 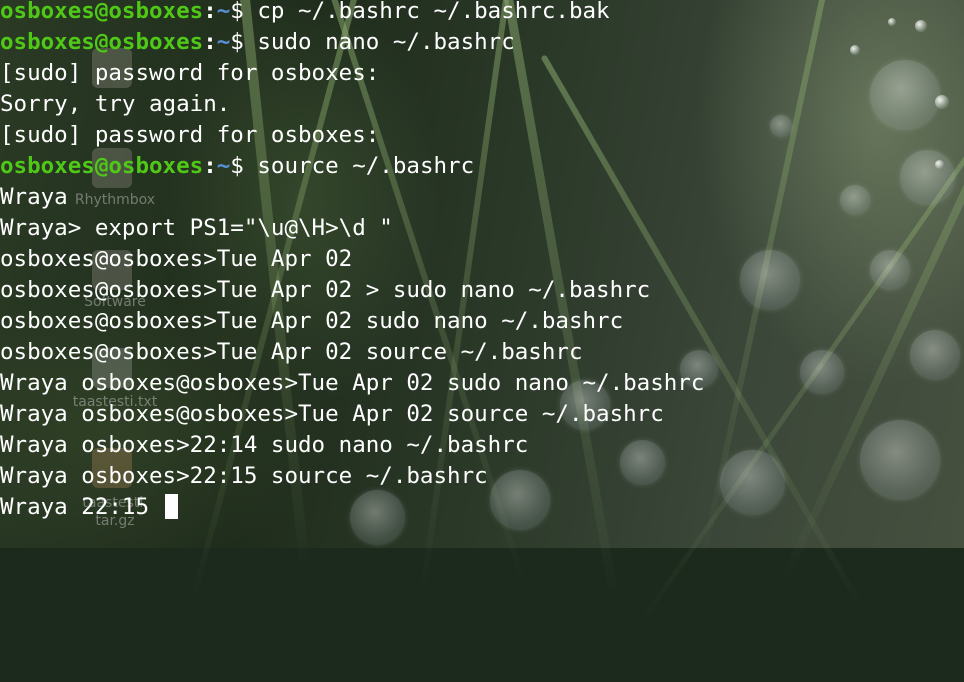 What do you see at coordinates (176, 259) in the screenshot?
I see `terminal-line: osboxes@osboxes>Tue Apr 02` at bounding box center [176, 259].